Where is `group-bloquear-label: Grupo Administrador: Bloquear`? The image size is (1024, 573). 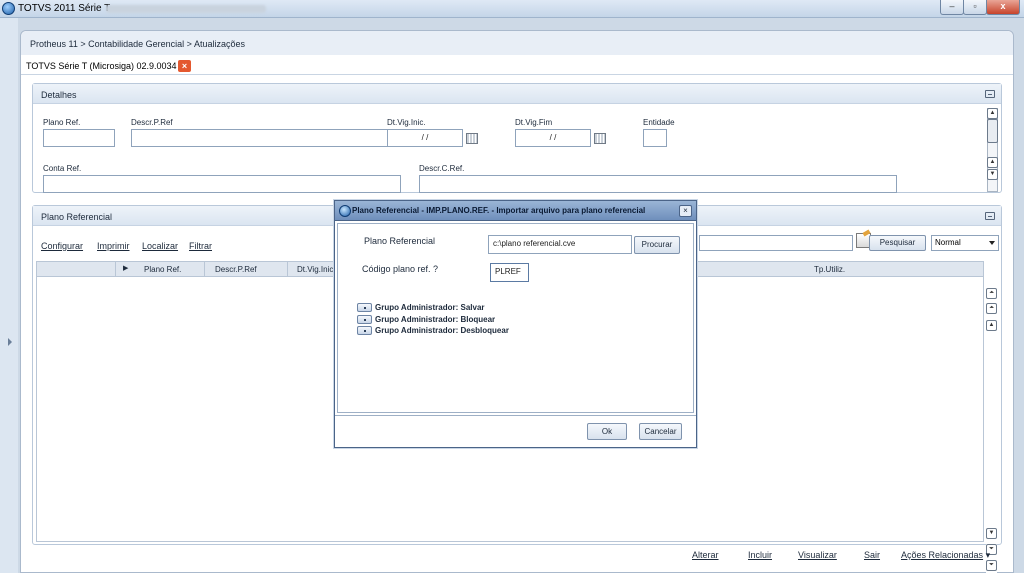
group-bloquear-label: Grupo Administrador: Bloquear is located at coordinates (435, 319).